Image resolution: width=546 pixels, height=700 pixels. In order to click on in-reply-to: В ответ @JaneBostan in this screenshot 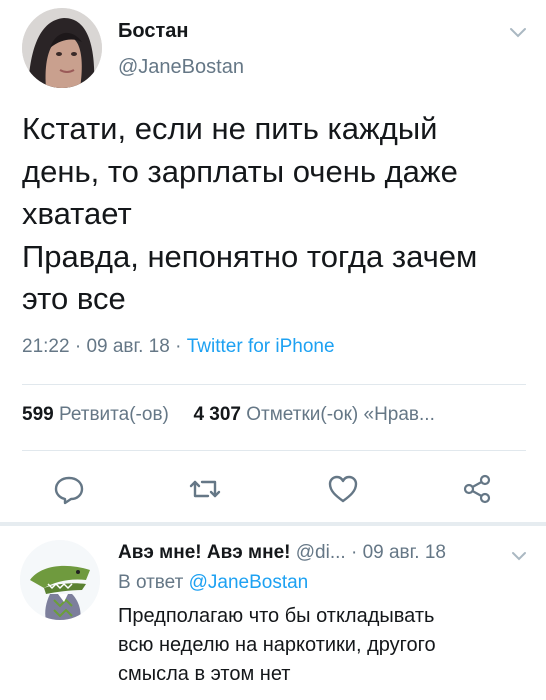, I will do `click(213, 583)`.